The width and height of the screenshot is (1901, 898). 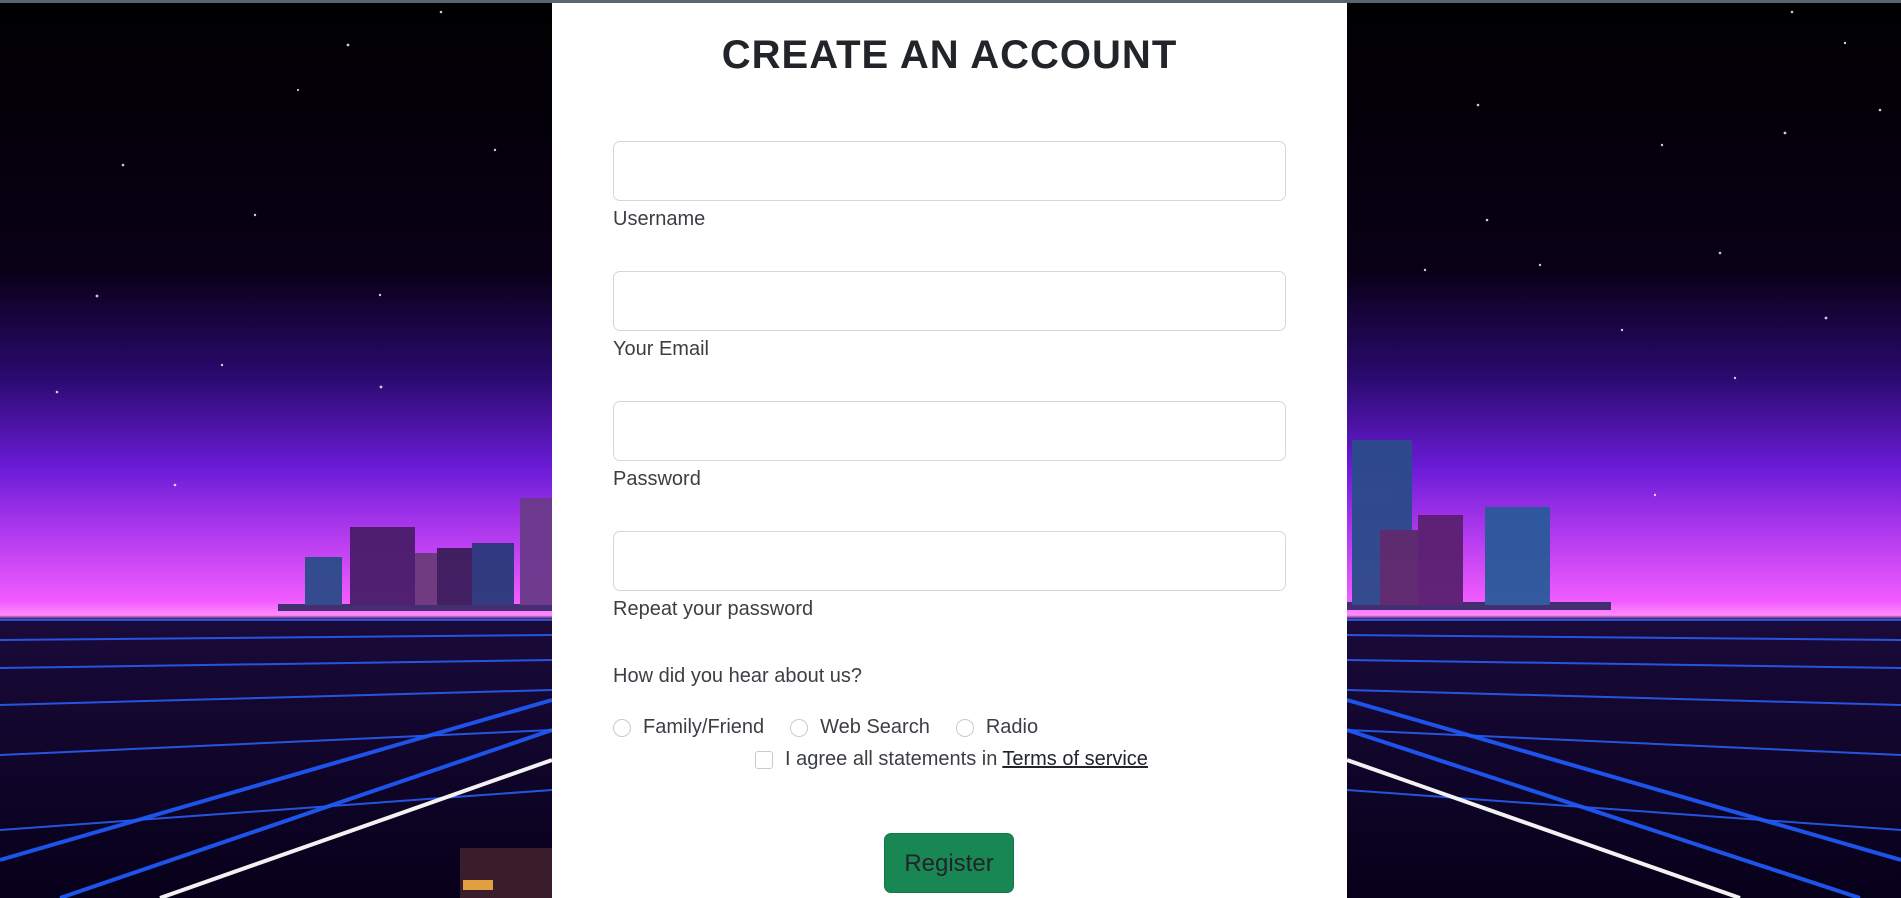 I want to click on email-input, so click(x=949, y=301).